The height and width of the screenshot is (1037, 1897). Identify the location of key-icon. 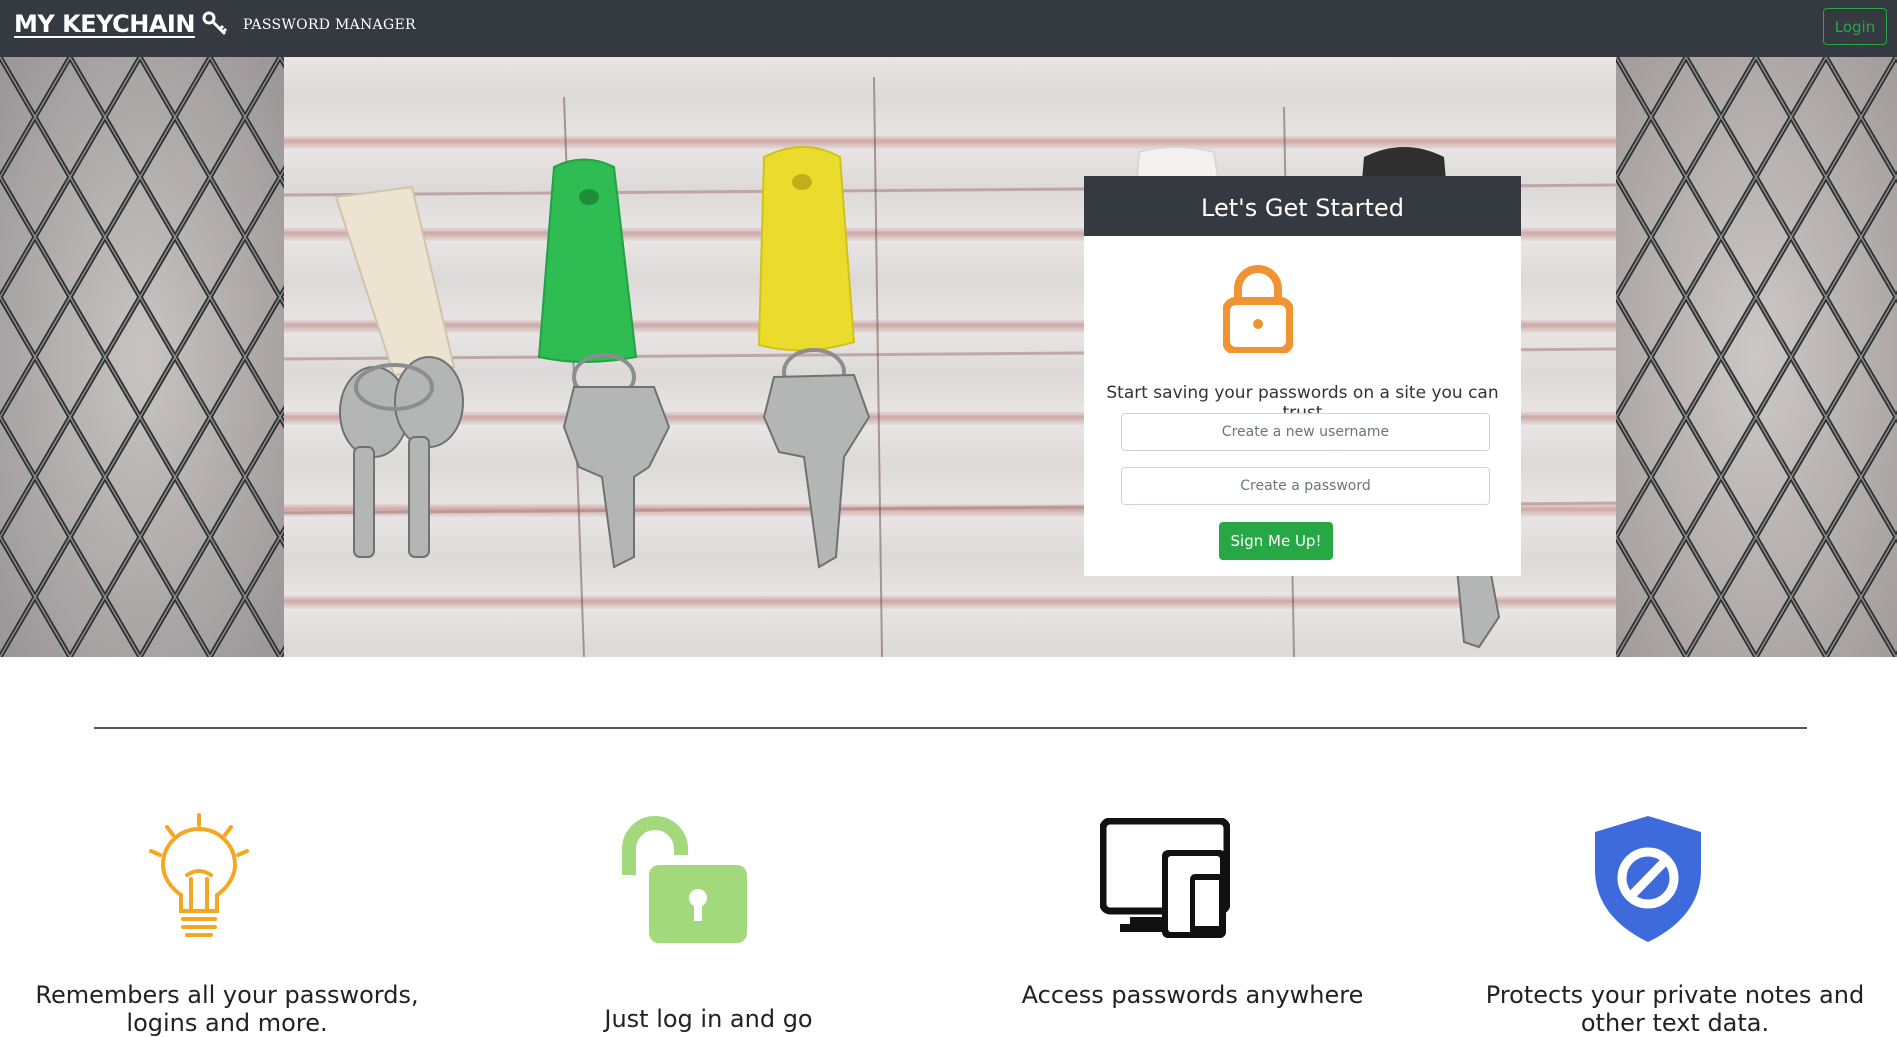
(215, 23).